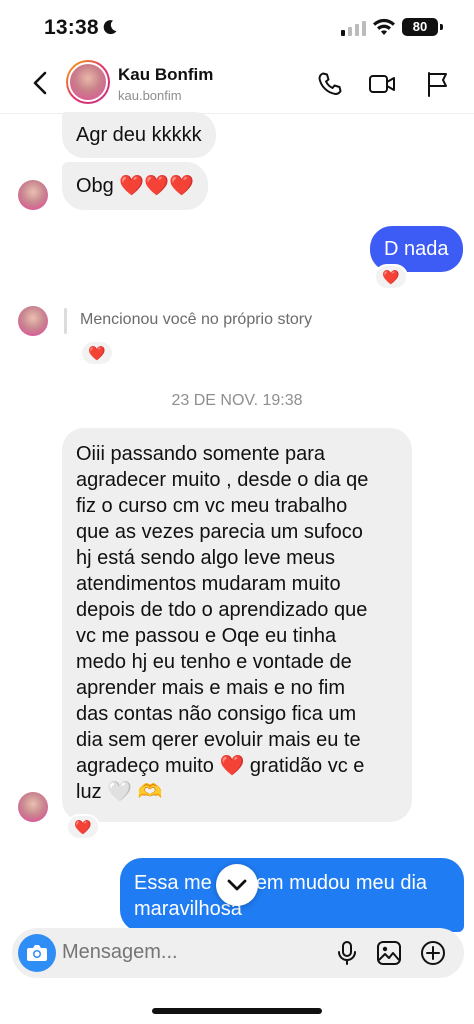  I want to click on battery-nub, so click(441, 27).